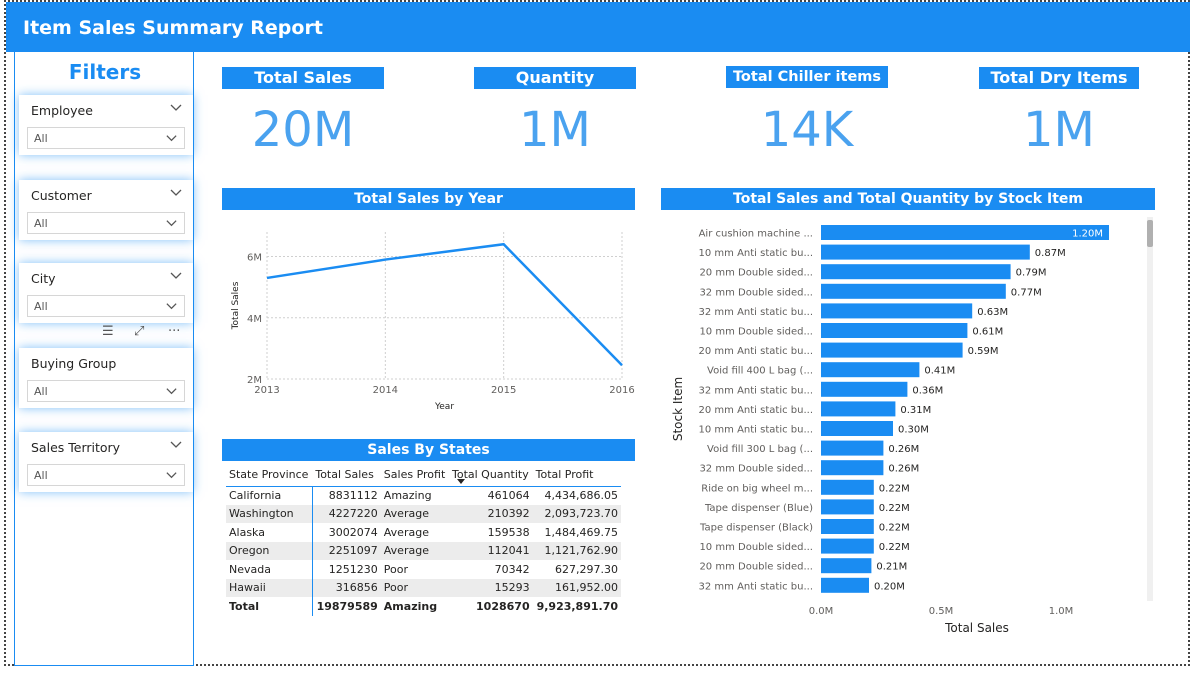 The height and width of the screenshot is (675, 1195). Describe the element at coordinates (1150, 409) in the screenshot. I see `scrollbar-track` at that location.